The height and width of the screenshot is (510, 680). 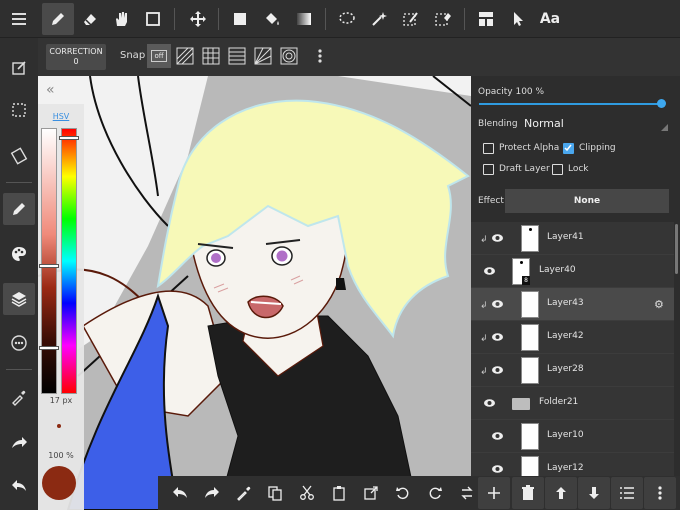 I want to click on dropdown-caret-icon, so click(x=664, y=127).